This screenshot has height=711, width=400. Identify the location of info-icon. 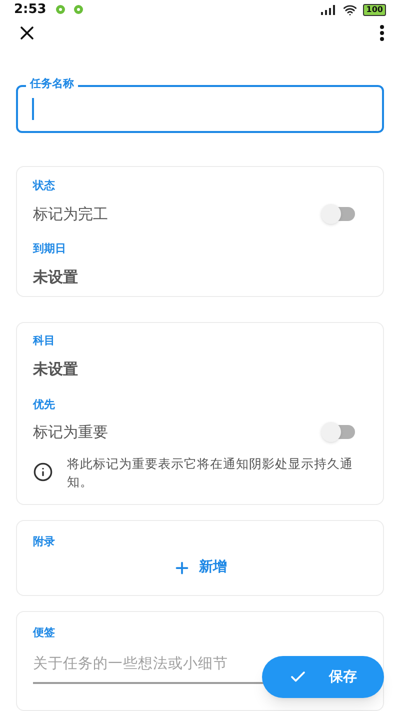
(43, 472).